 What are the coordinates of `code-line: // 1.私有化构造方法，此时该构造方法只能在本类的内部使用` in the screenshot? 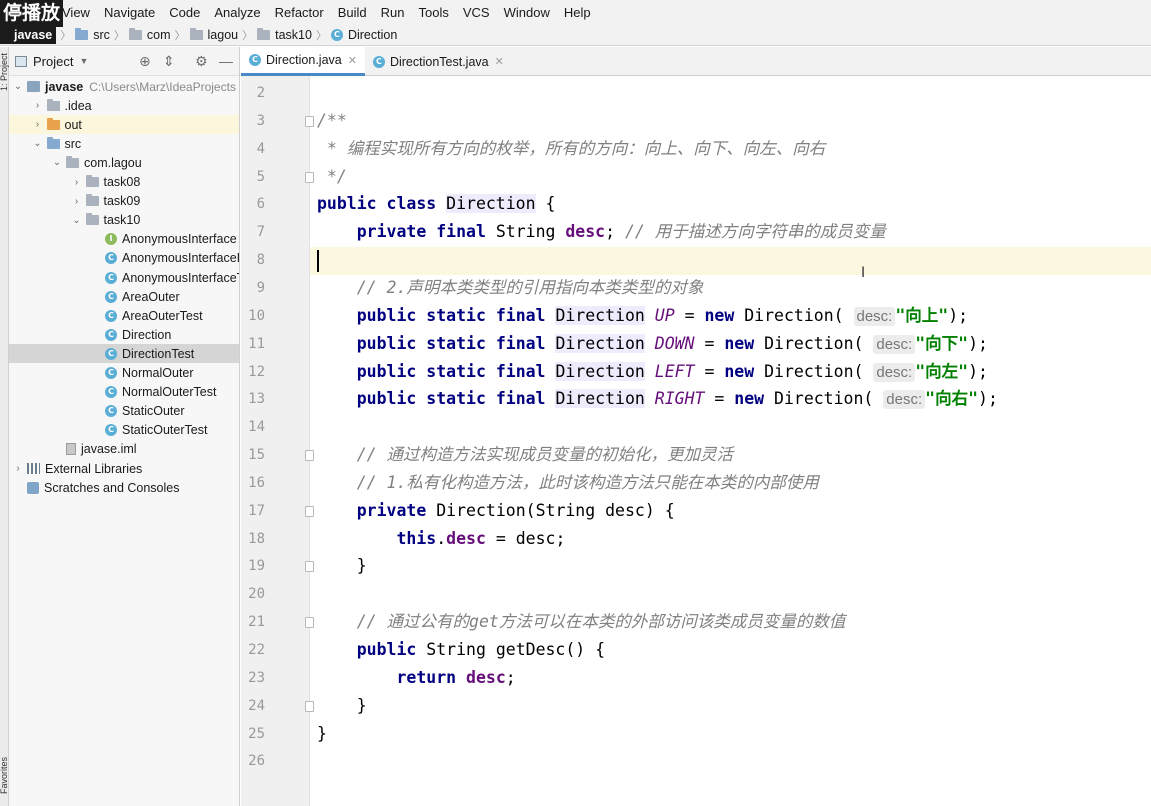 It's located at (568, 483).